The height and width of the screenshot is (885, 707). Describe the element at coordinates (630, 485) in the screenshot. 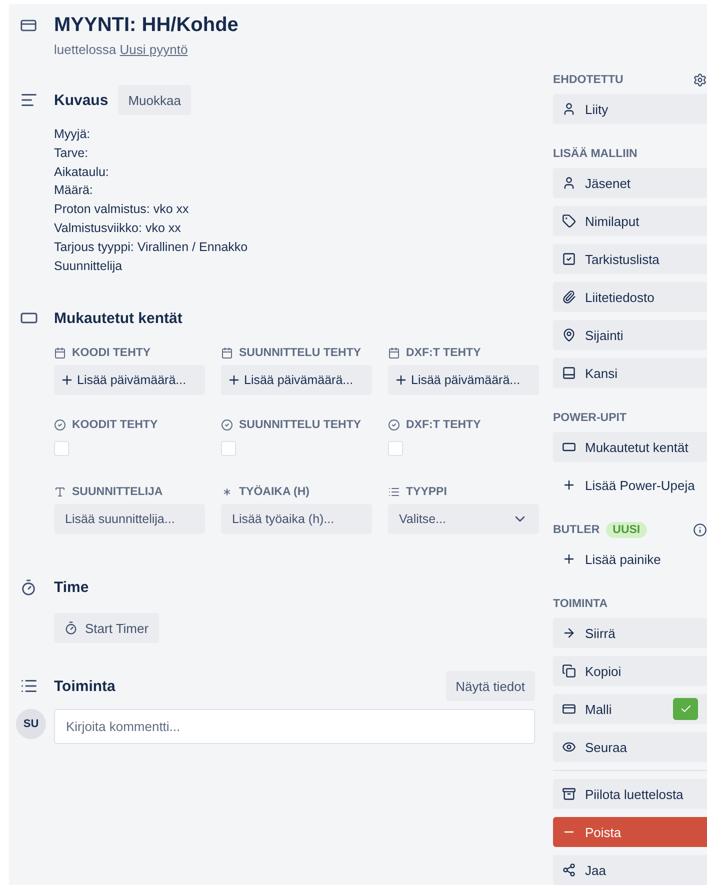

I see `sidebar-button: Lisää Power-Upeja` at that location.